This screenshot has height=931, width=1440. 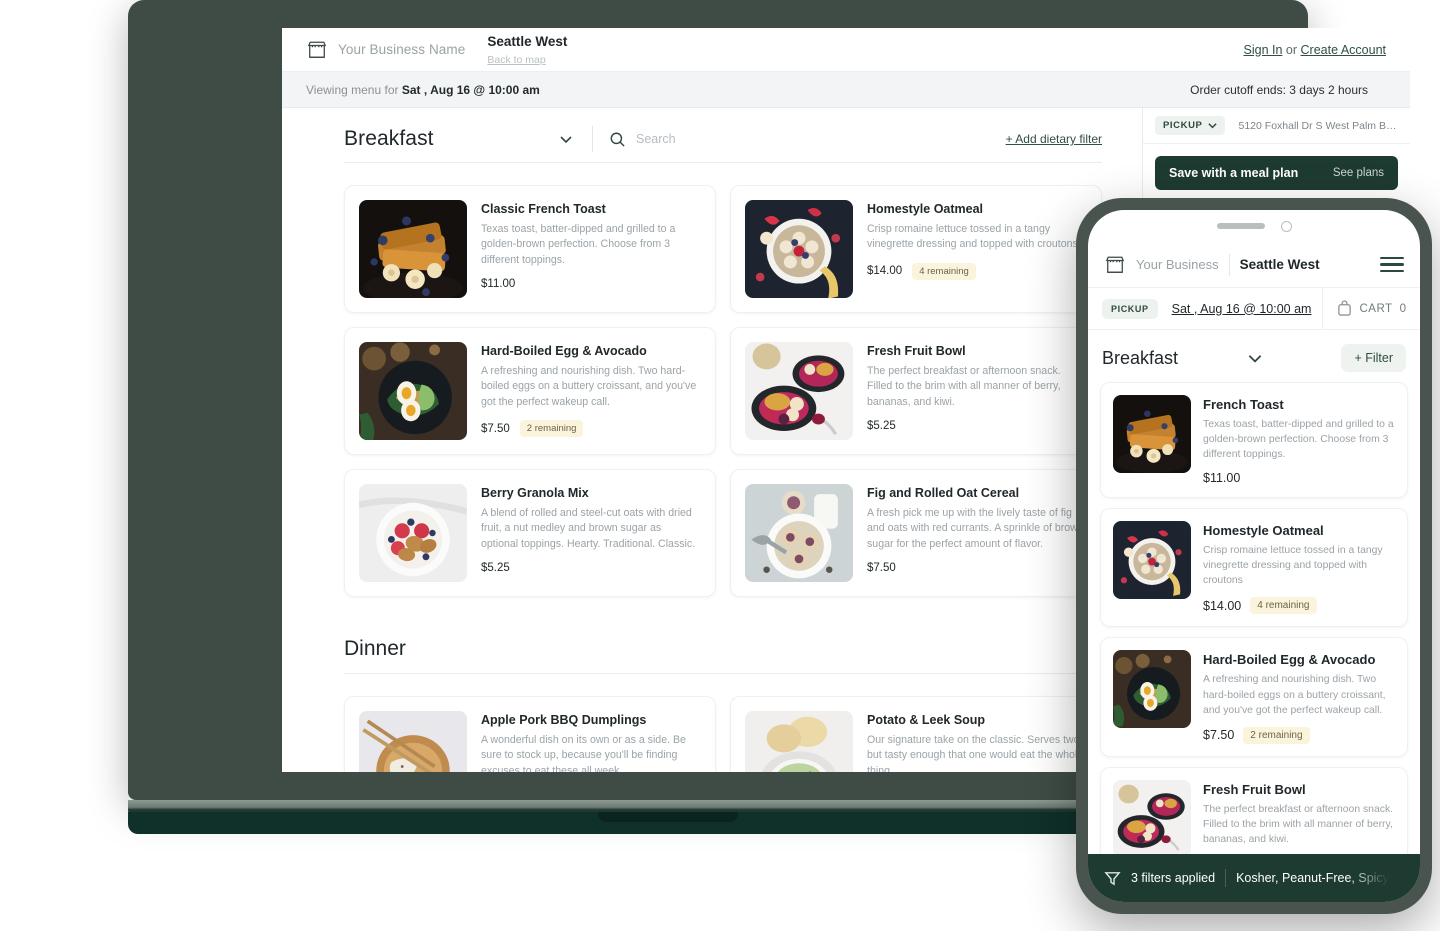 I want to click on toolbar-divider, so click(x=592, y=139).